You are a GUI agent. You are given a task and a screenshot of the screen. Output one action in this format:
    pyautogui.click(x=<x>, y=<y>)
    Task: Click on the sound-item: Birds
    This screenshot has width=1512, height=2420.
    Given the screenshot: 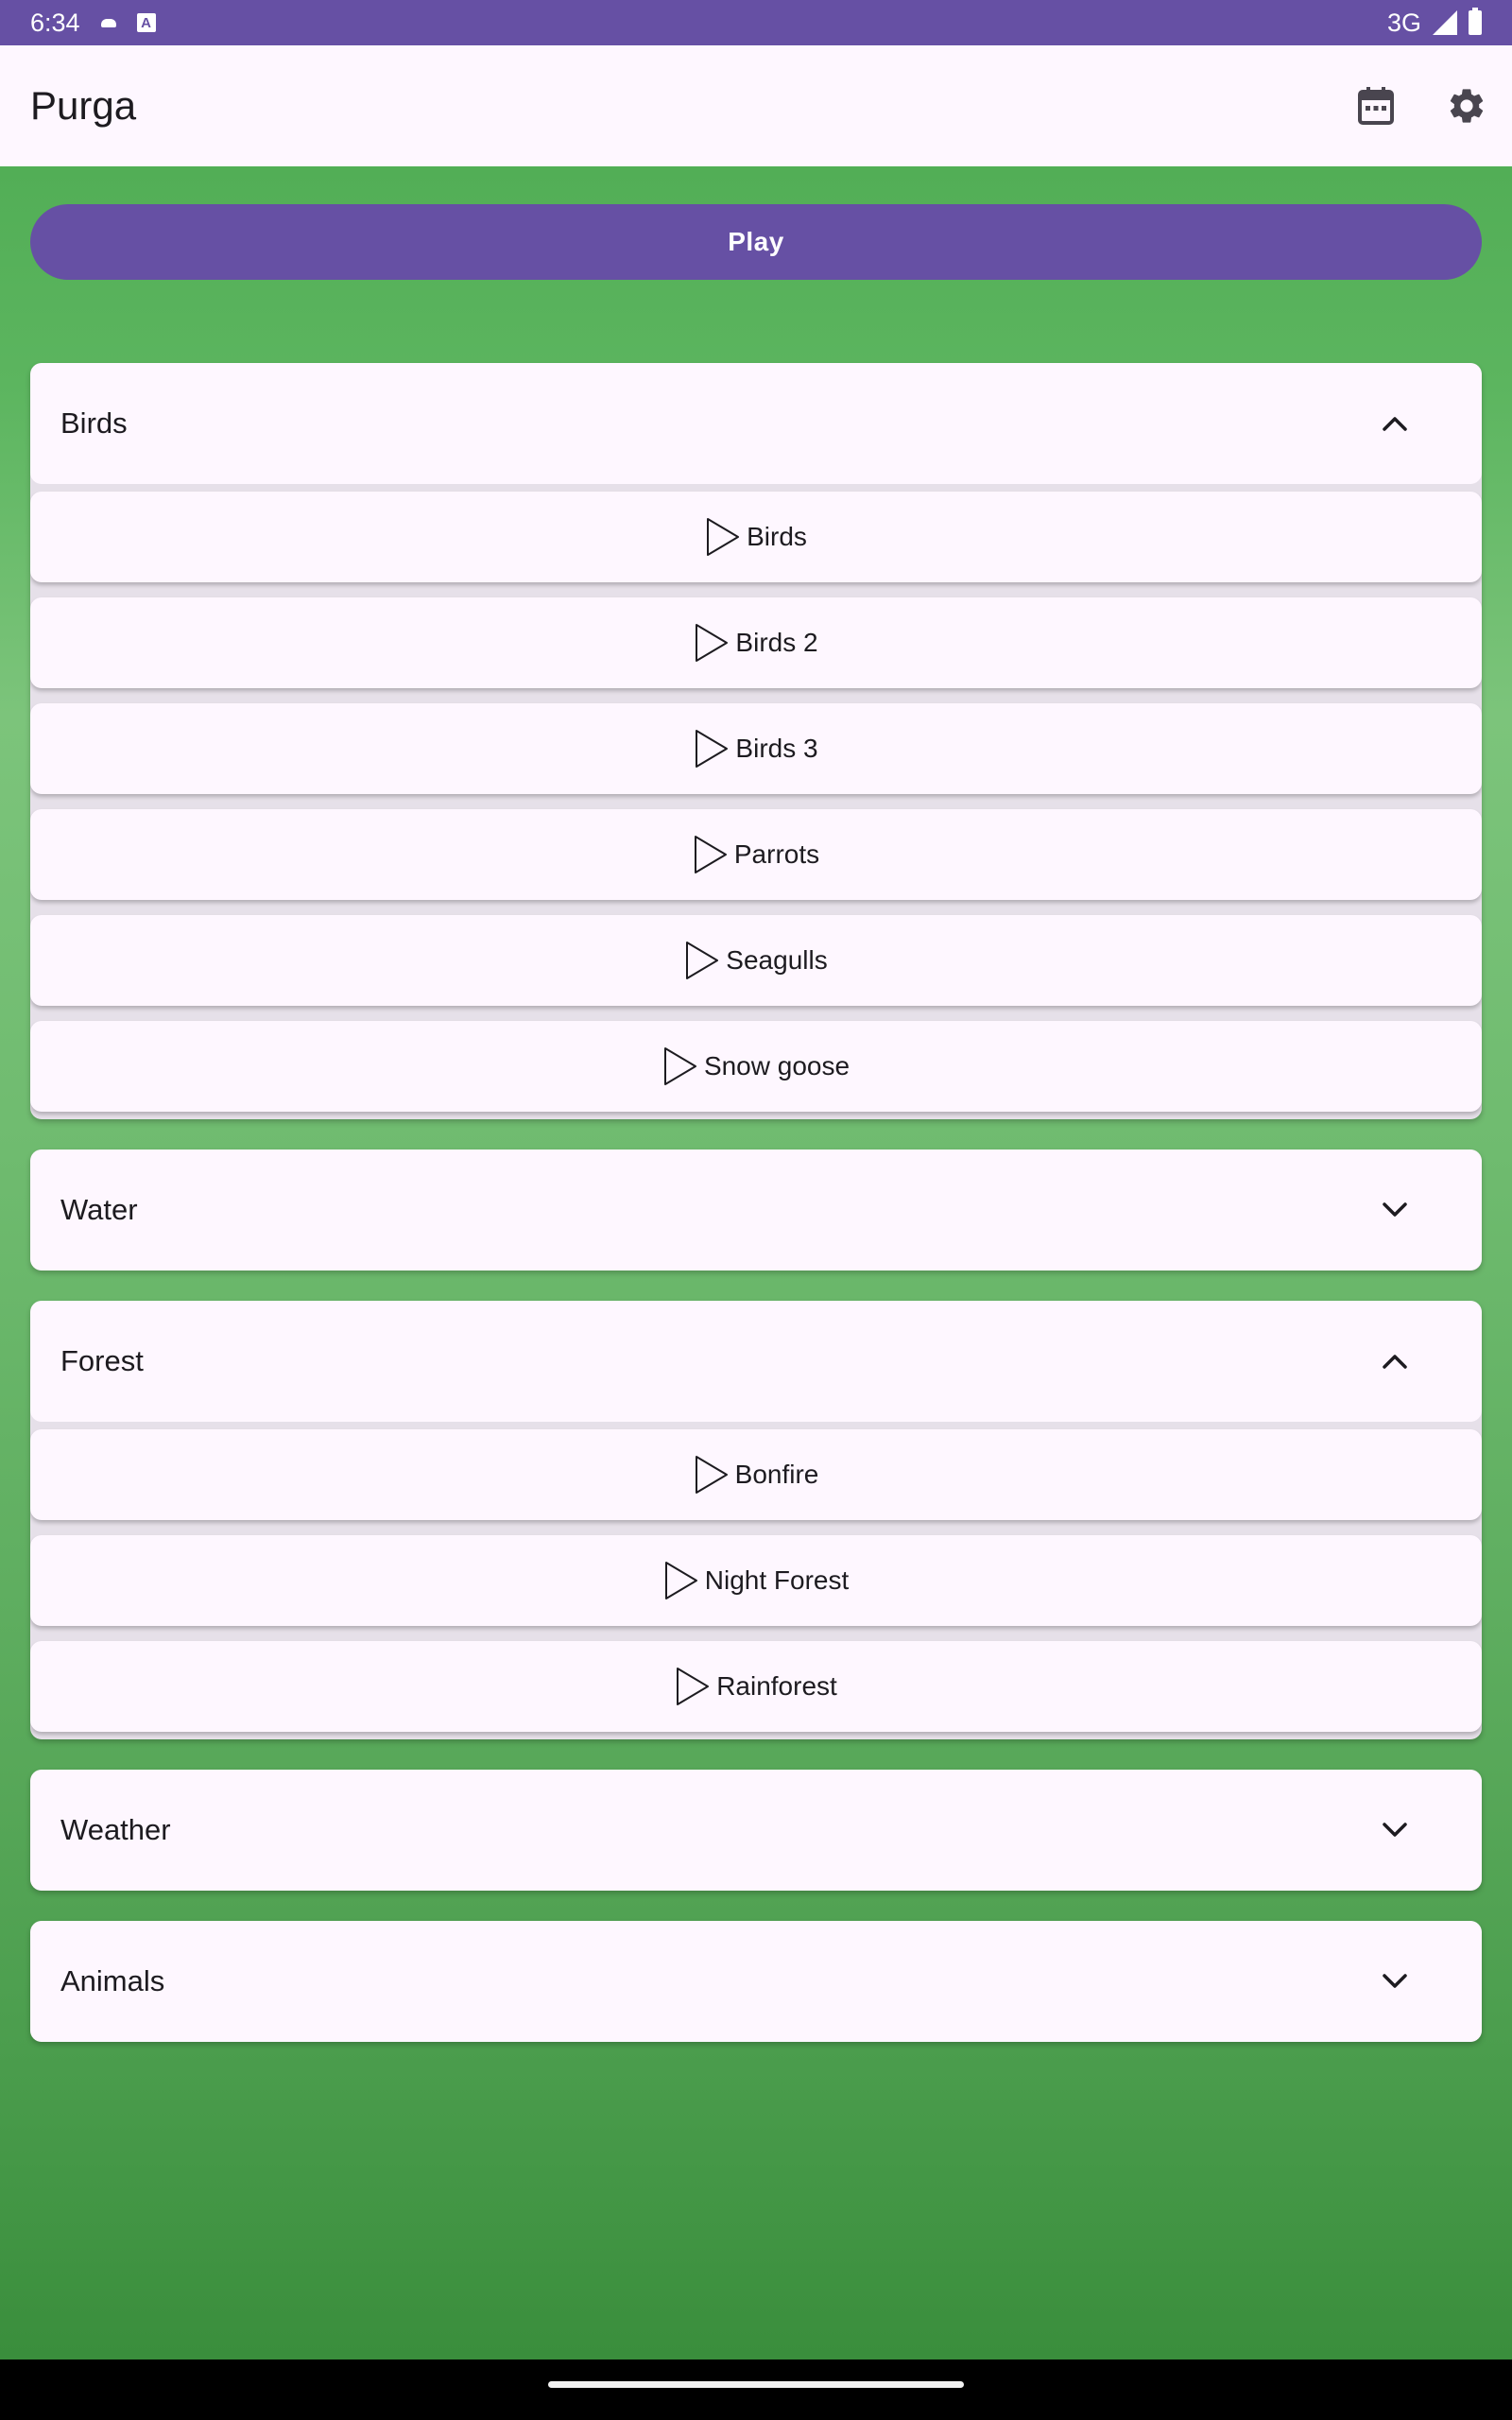 What is the action you would take?
    pyautogui.click(x=756, y=537)
    